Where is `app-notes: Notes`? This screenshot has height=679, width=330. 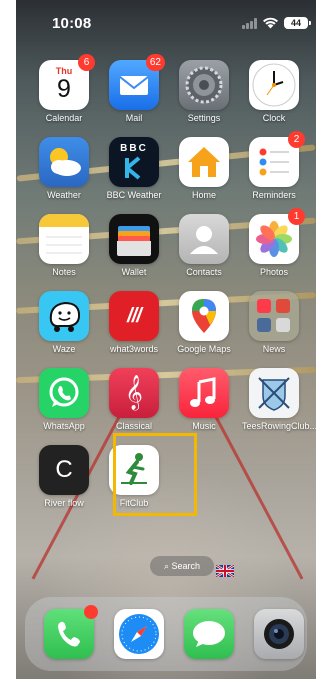 app-notes: Notes is located at coordinates (64, 245).